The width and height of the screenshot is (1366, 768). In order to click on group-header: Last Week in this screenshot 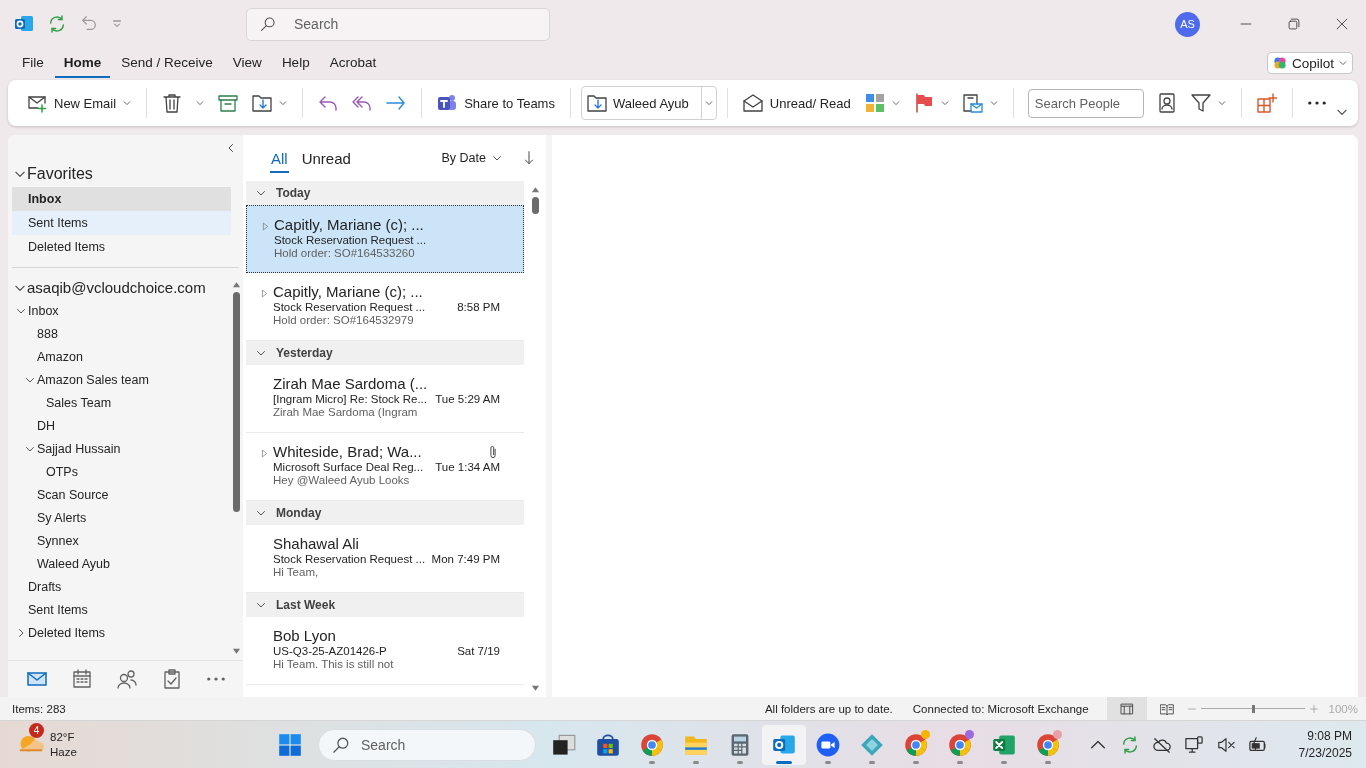, I will do `click(385, 605)`.